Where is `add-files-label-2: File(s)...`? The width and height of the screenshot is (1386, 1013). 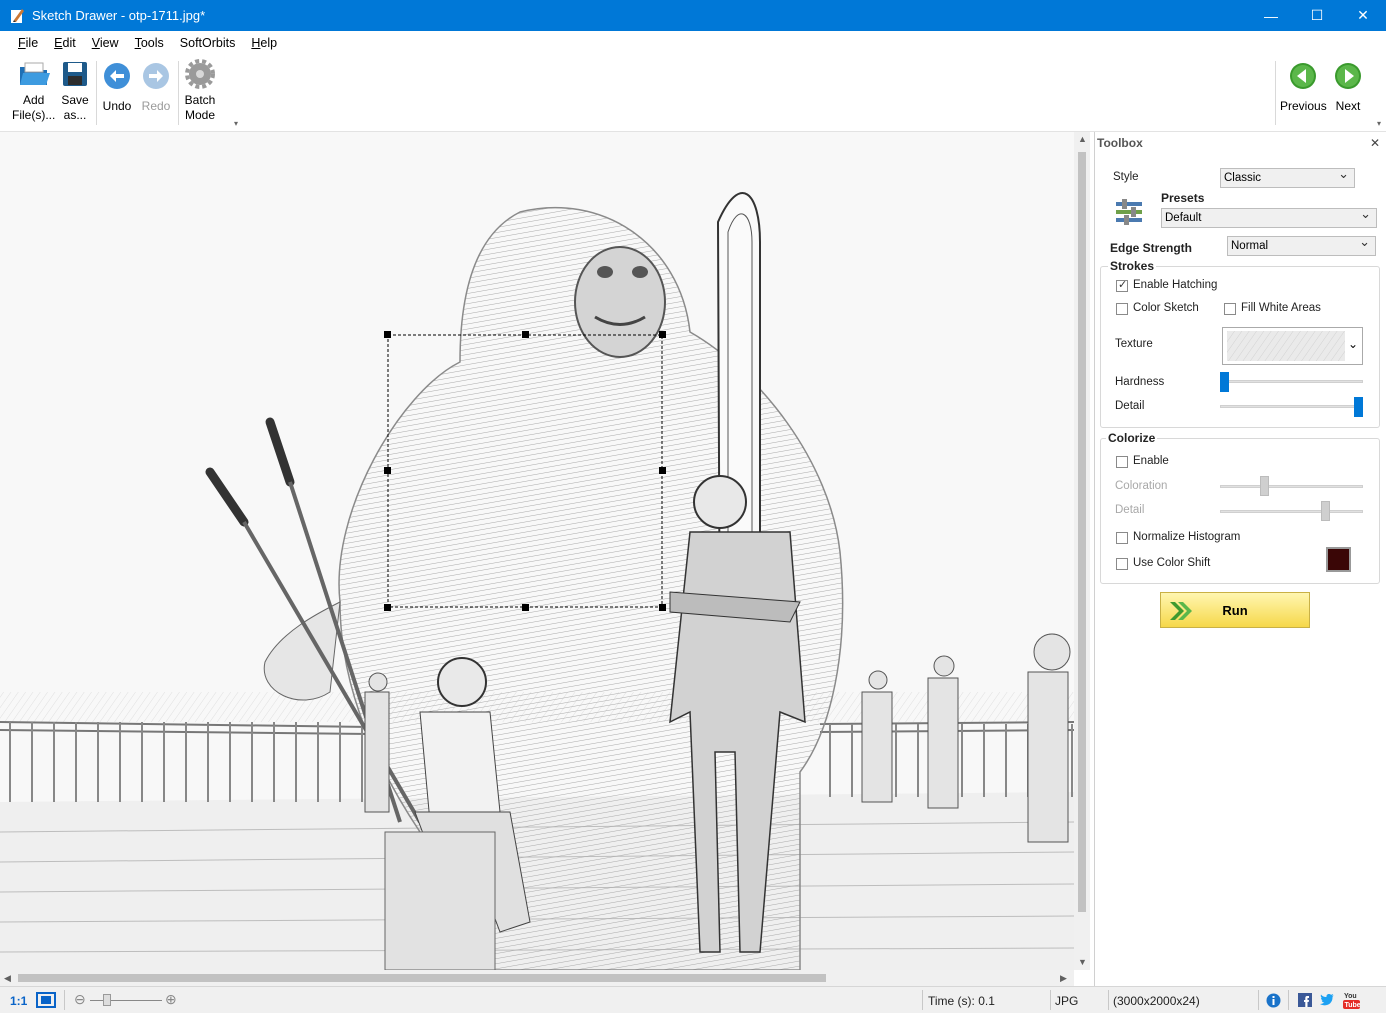
add-files-label-2: File(s)... is located at coordinates (34, 115).